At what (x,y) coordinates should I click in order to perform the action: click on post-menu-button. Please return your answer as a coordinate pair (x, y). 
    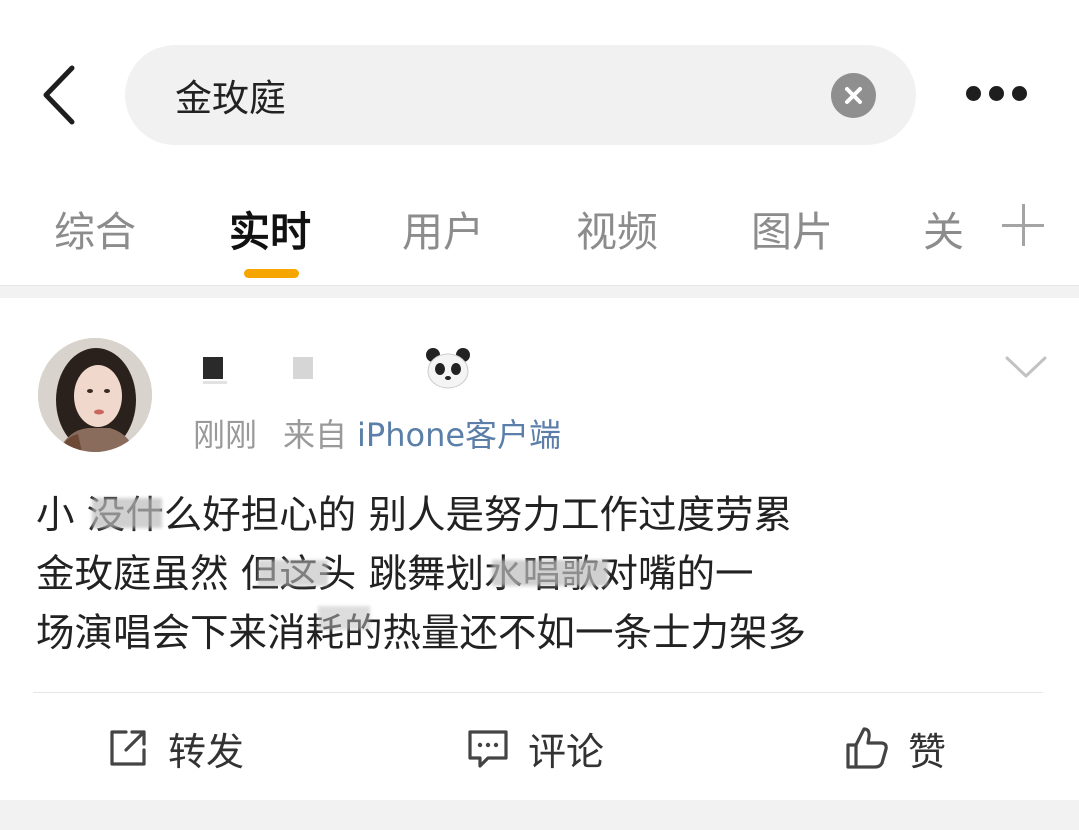
    Looking at the image, I should click on (1026, 366).